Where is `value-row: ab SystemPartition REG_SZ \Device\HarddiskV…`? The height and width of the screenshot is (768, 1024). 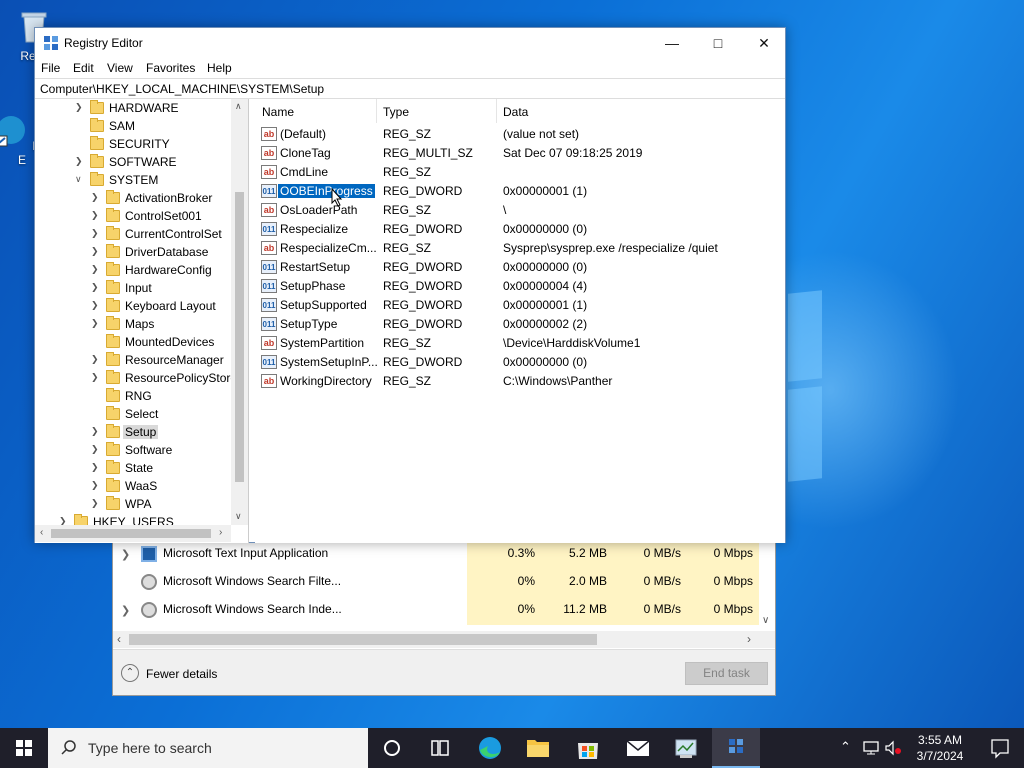
value-row: ab SystemPartition REG_SZ \Device\HarddiskV… is located at coordinates (520, 343).